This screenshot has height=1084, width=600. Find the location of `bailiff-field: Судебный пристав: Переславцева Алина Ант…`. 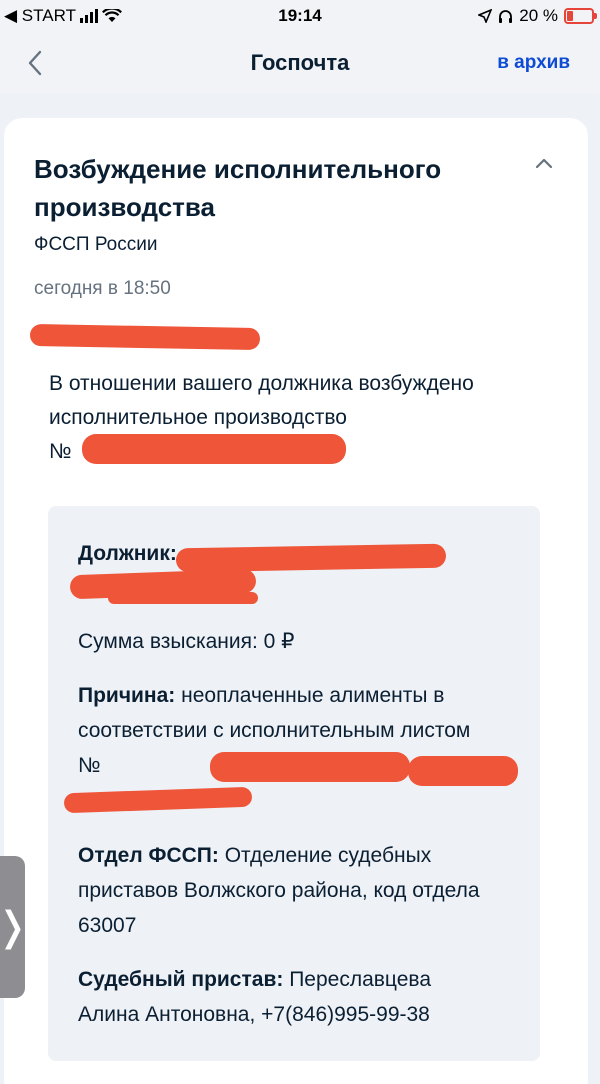

bailiff-field: Судебный пристав: Переславцева Алина Ант… is located at coordinates (288, 997).